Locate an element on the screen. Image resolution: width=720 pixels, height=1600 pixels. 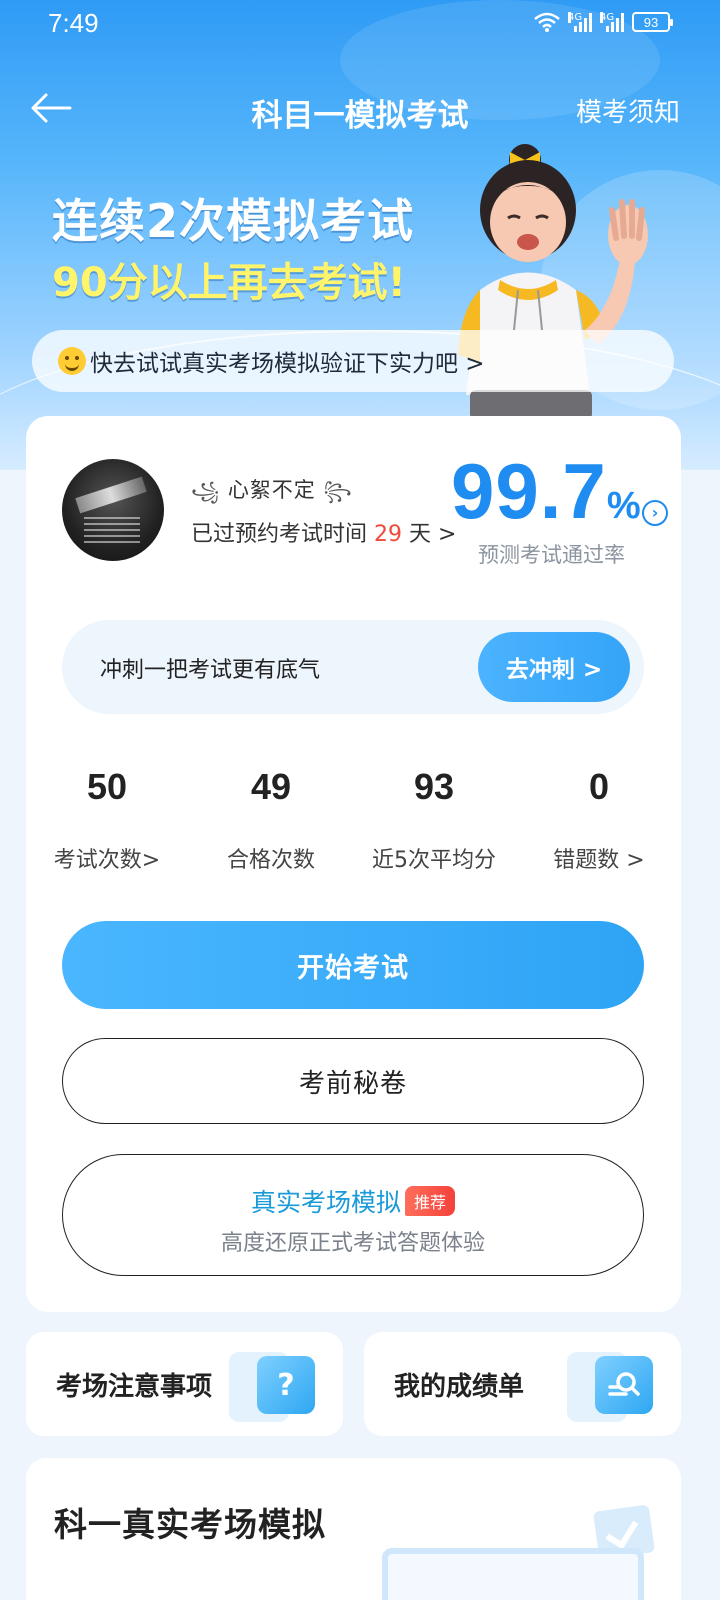
banner-slogan-line1: 连续2次模拟考试 is located at coordinates (233, 221).